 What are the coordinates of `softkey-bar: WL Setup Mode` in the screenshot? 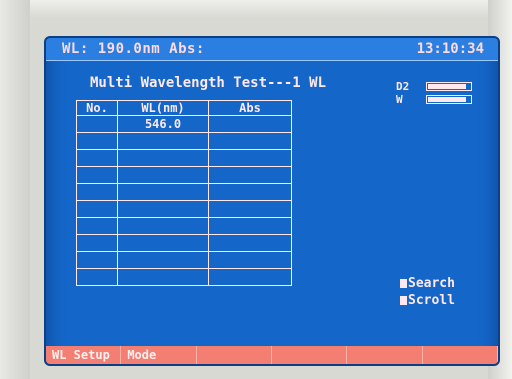 It's located at (272, 355).